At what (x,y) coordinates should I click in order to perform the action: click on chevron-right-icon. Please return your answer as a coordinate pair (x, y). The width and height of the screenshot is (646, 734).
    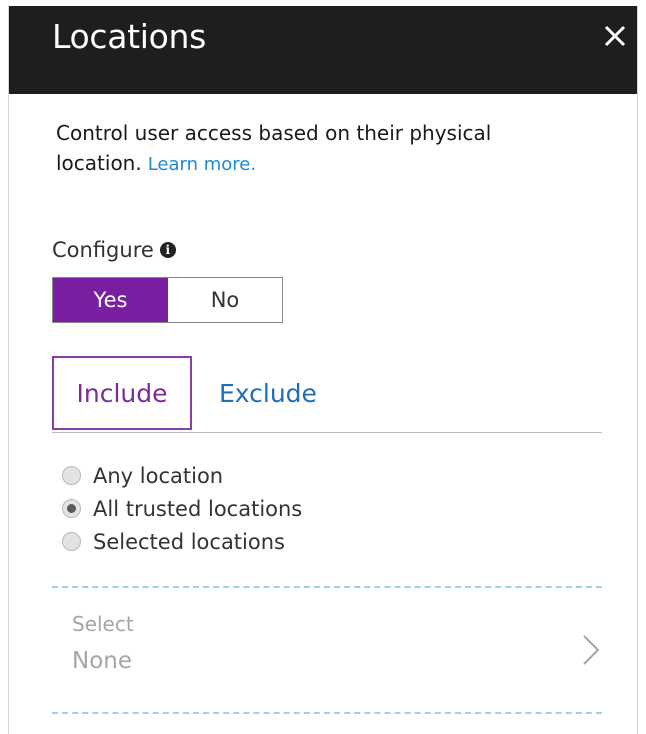
    Looking at the image, I should click on (591, 650).